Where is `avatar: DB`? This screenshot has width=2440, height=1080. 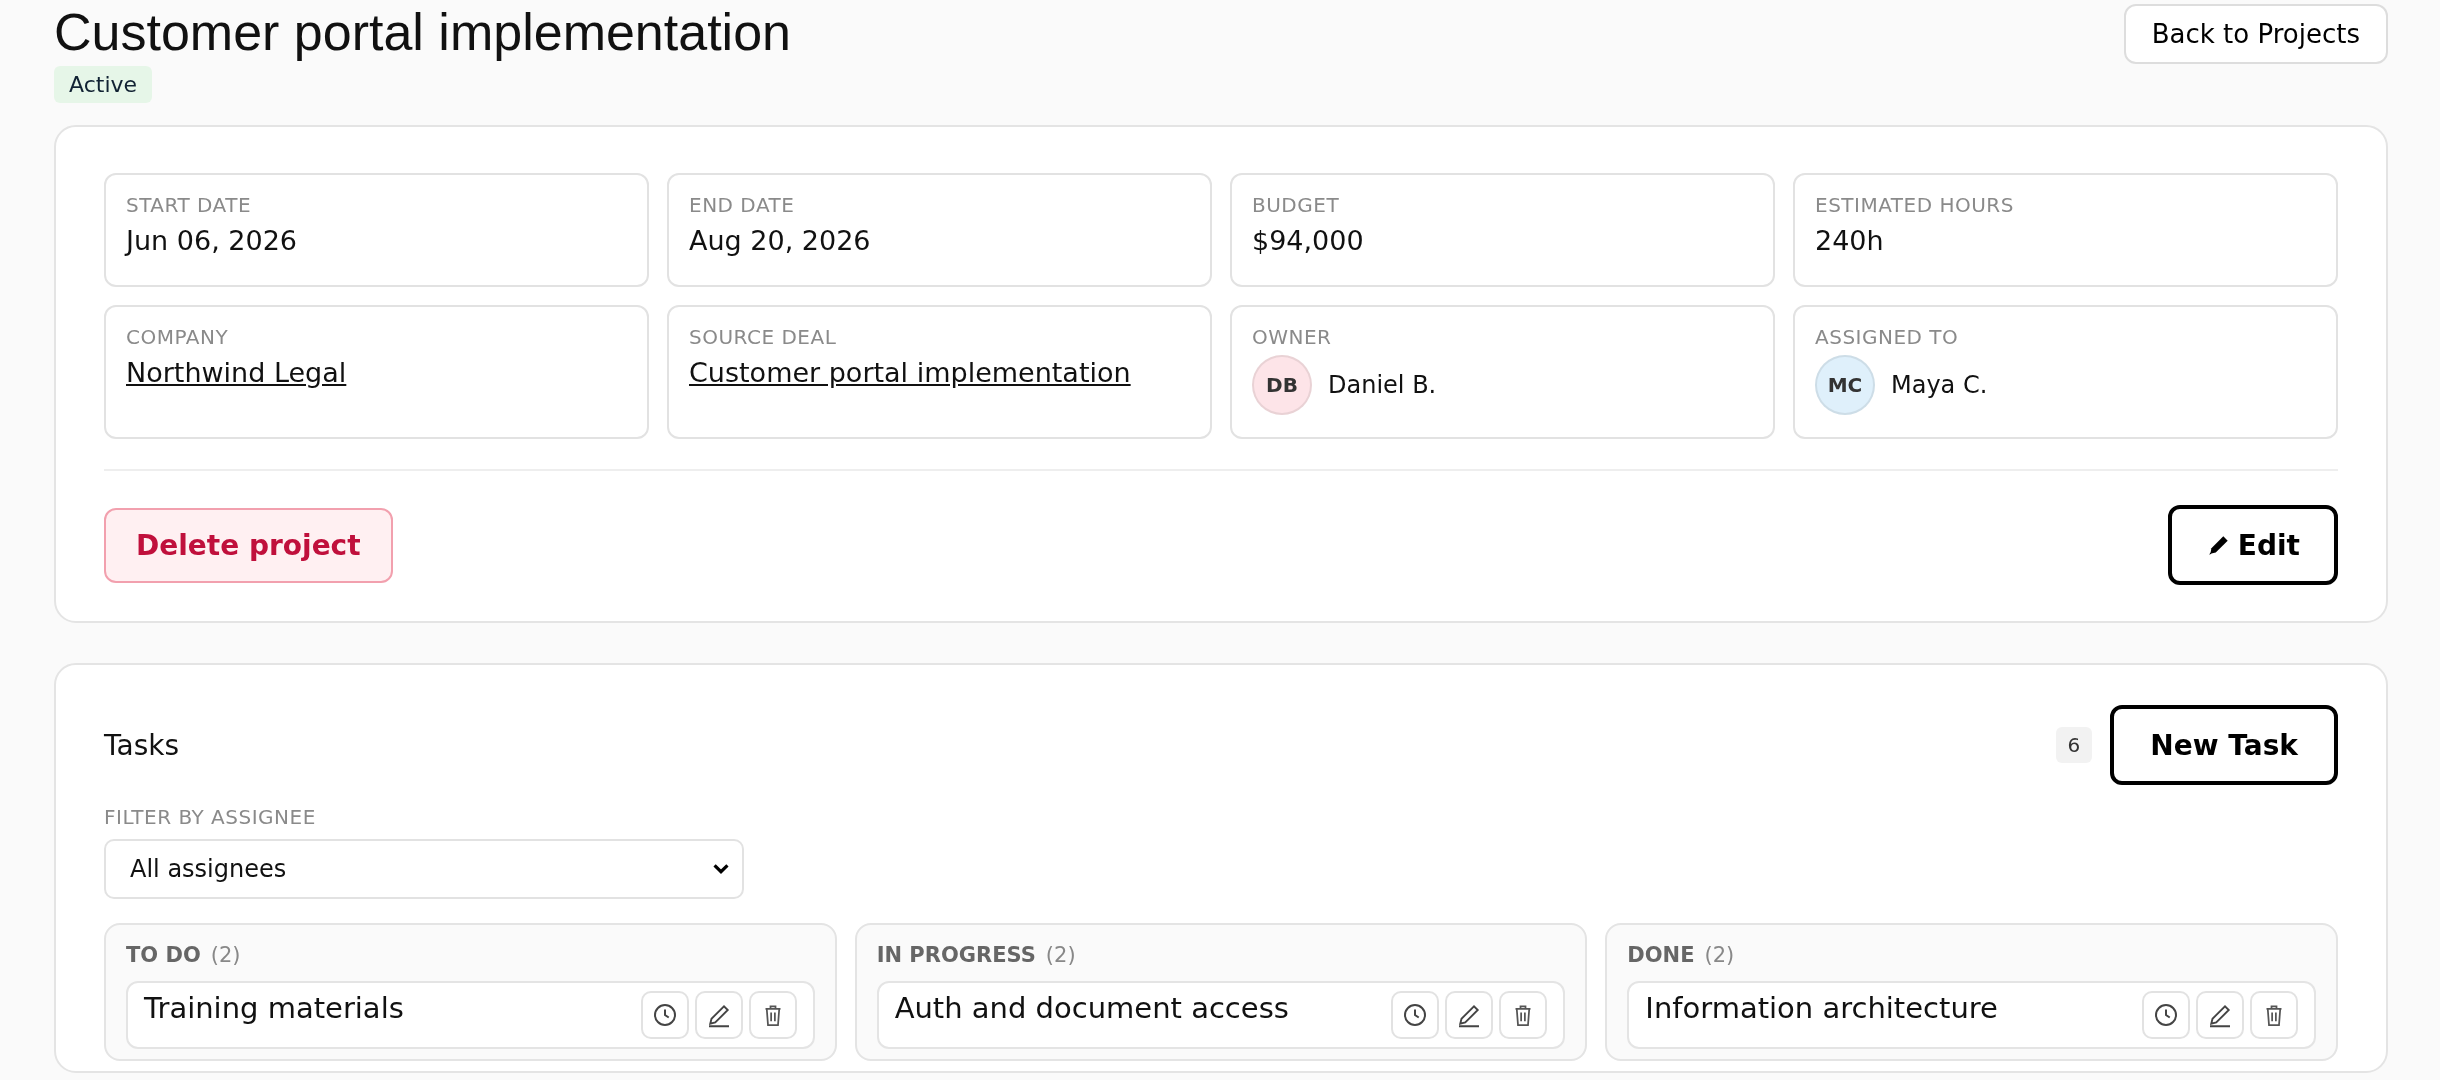
avatar: DB is located at coordinates (1282, 385).